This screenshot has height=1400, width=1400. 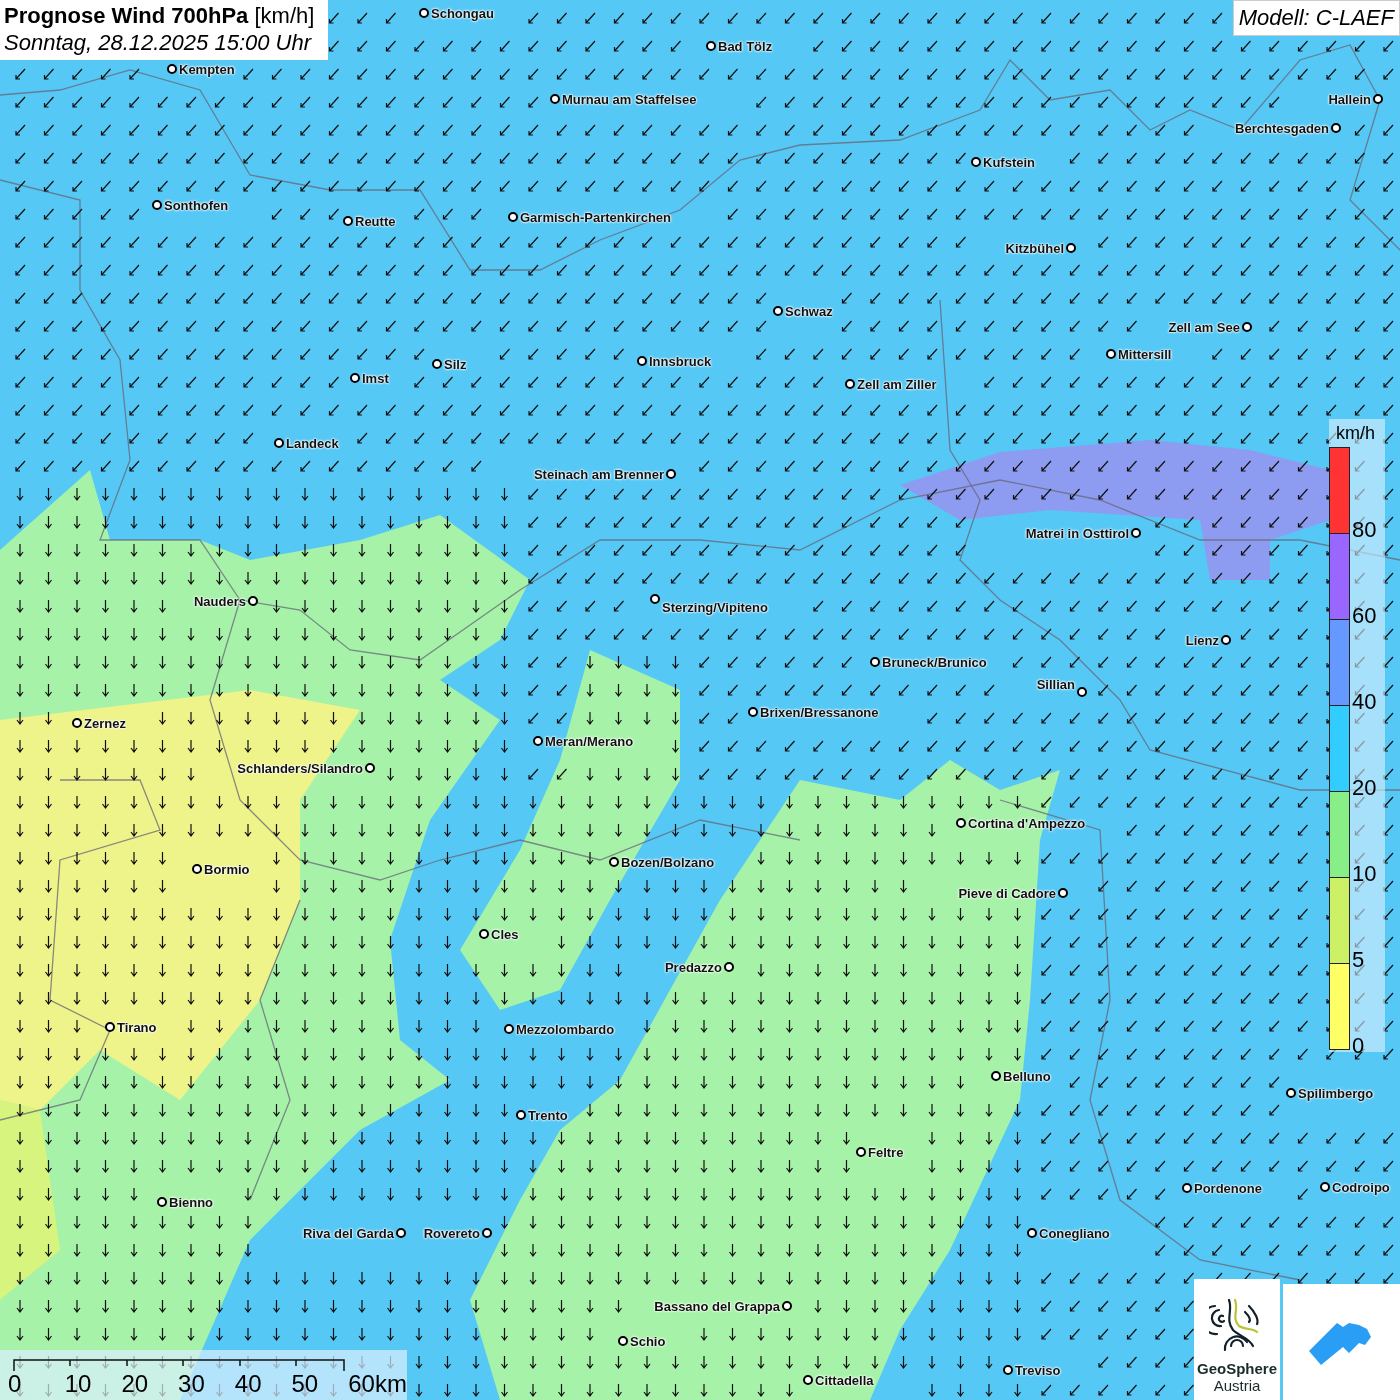 What do you see at coordinates (159, 16) in the screenshot?
I see `map-title: Prognose Wind 700hPa [km/h]` at bounding box center [159, 16].